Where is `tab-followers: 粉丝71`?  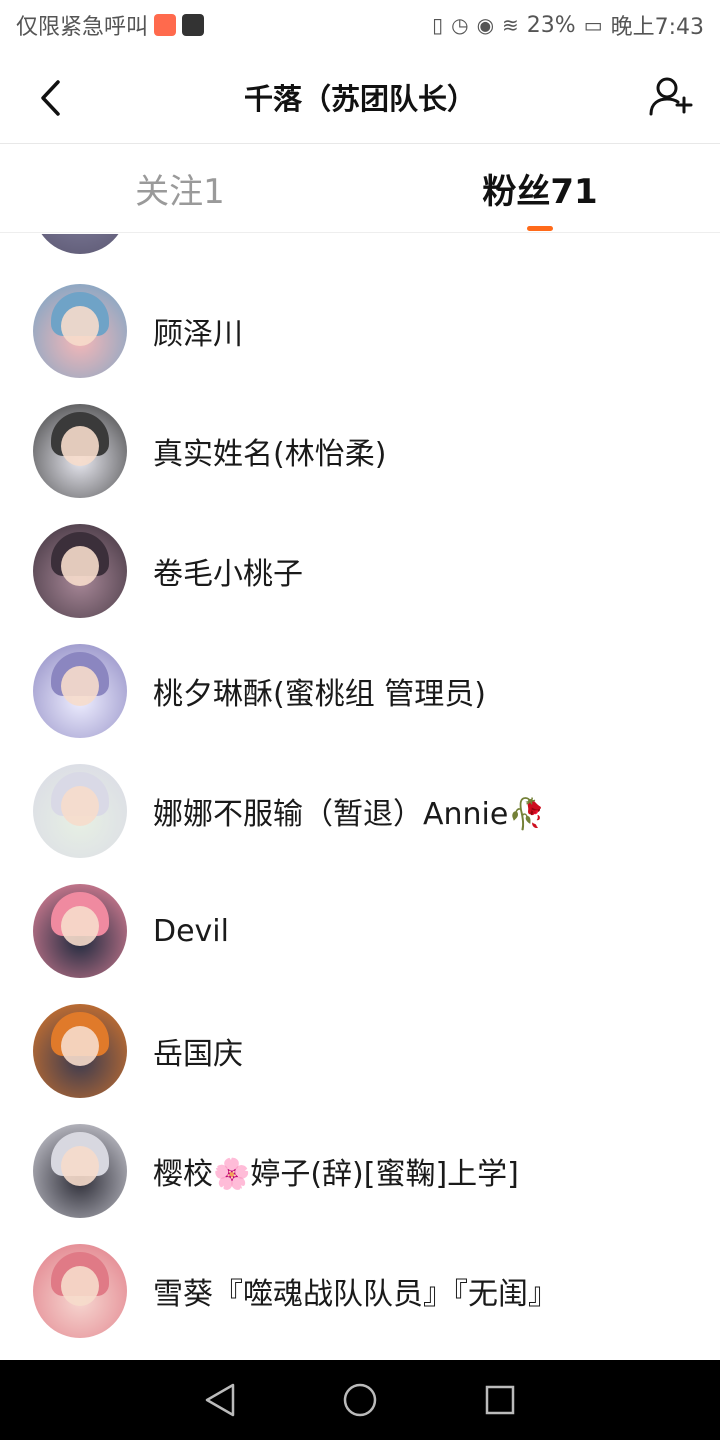 tab-followers: 粉丝71 is located at coordinates (540, 188).